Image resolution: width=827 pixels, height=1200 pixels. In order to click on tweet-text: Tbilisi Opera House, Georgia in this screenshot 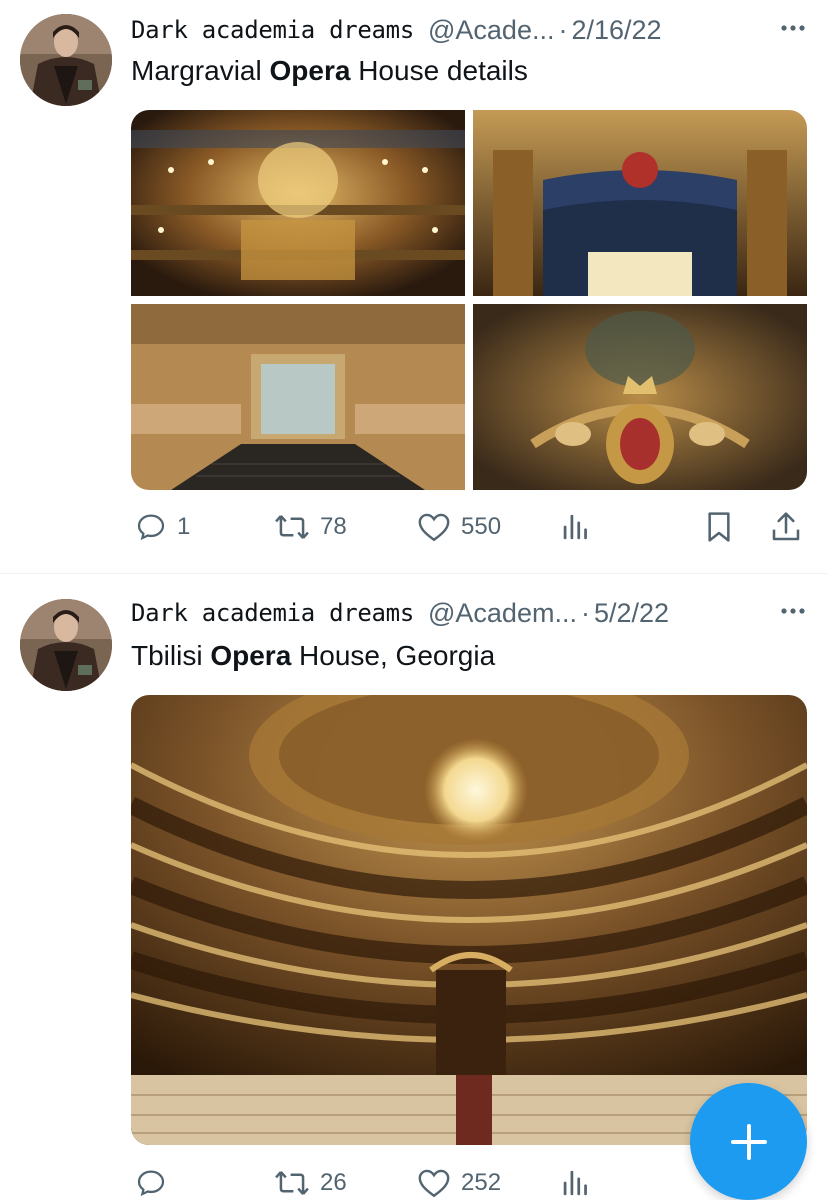, I will do `click(313, 656)`.